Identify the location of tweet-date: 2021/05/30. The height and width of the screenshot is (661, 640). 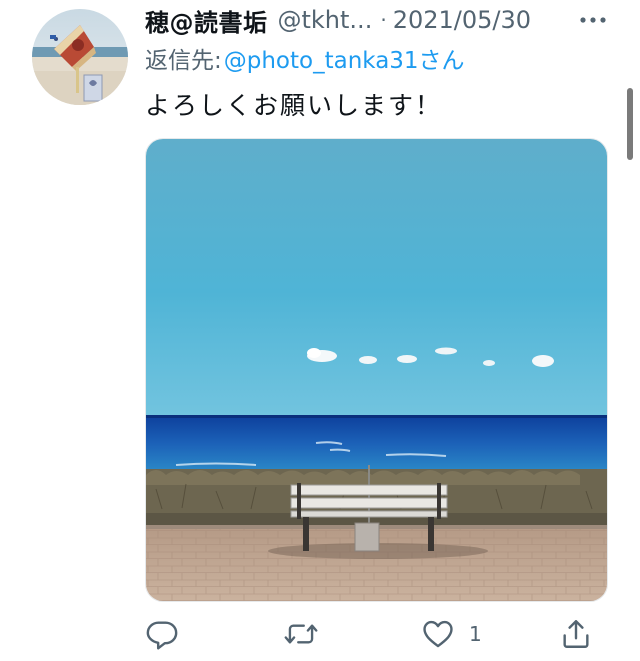
(462, 20).